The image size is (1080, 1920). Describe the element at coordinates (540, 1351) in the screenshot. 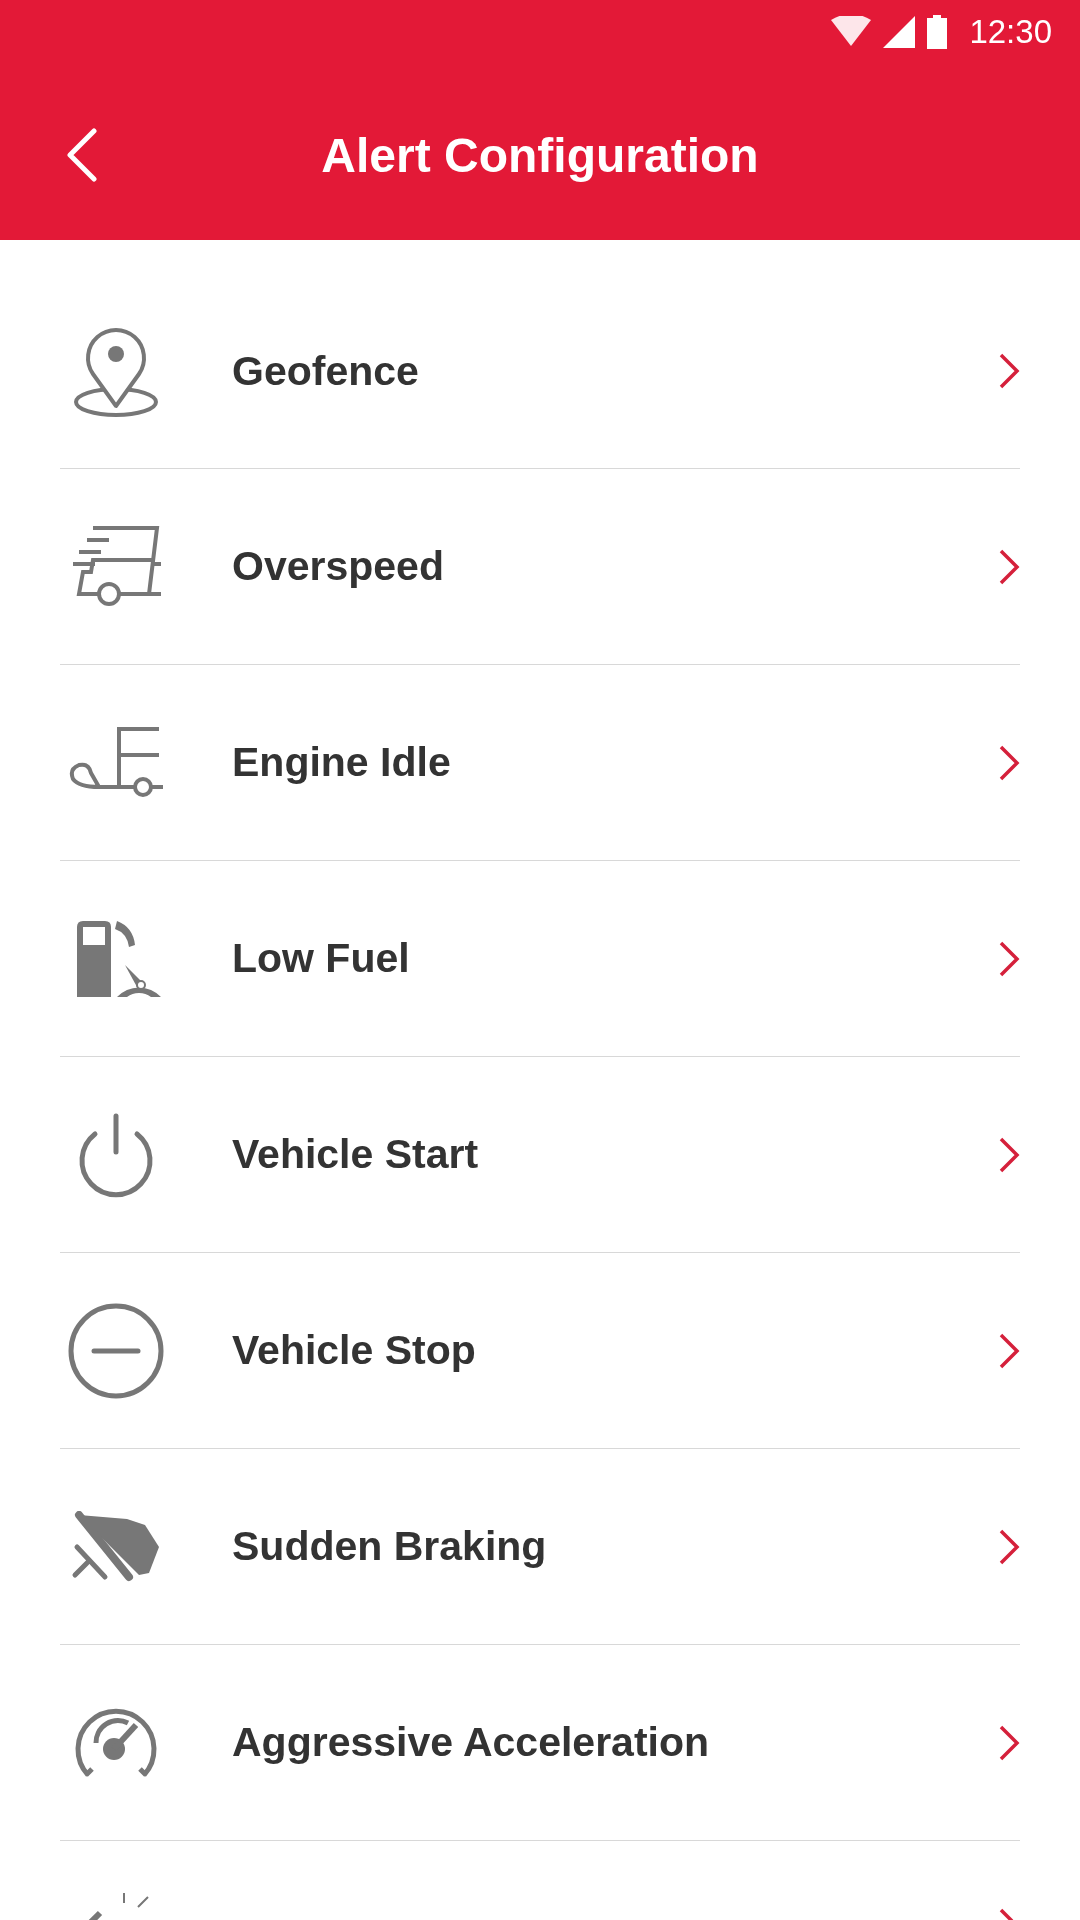

I see `alert-type-item: Vehicle Stop` at that location.